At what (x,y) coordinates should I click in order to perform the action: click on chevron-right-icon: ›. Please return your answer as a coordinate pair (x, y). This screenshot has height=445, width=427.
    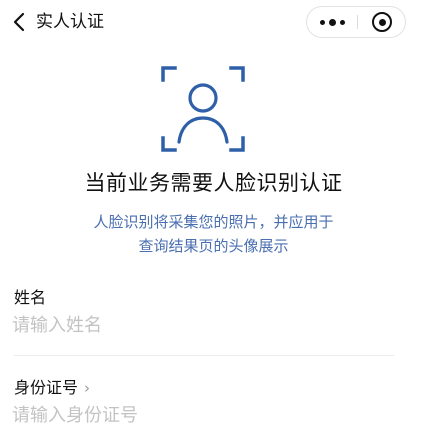
    Looking at the image, I should click on (87, 388).